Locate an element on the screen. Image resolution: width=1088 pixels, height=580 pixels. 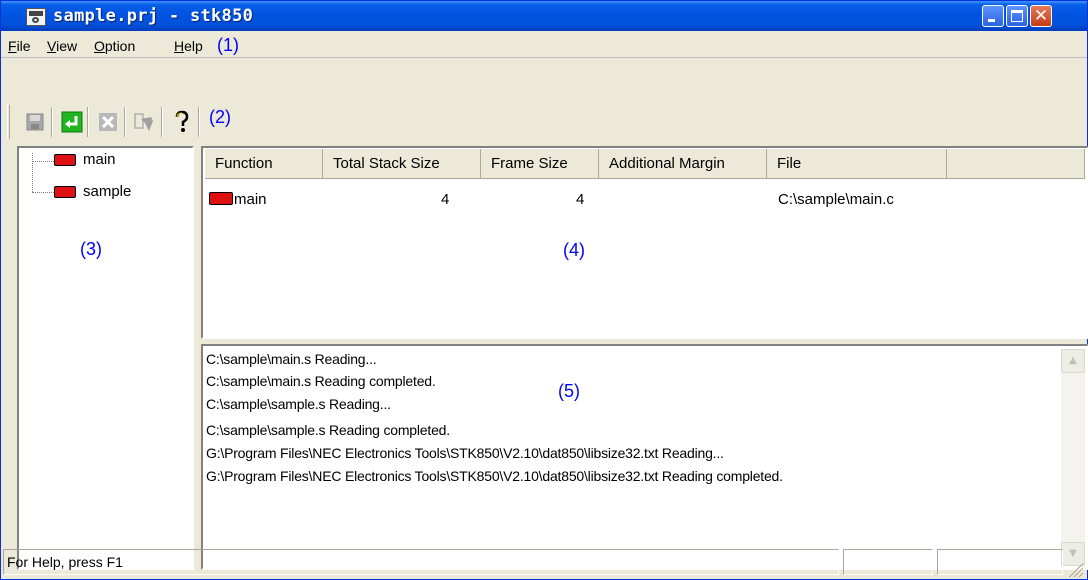
callout-menu: (1) is located at coordinates (228, 45).